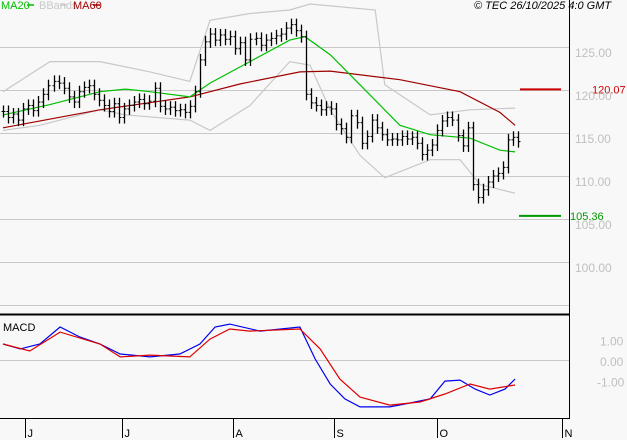 The width and height of the screenshot is (627, 440). Describe the element at coordinates (593, 53) in the screenshot. I see `y-tick-label: 125.00` at that location.